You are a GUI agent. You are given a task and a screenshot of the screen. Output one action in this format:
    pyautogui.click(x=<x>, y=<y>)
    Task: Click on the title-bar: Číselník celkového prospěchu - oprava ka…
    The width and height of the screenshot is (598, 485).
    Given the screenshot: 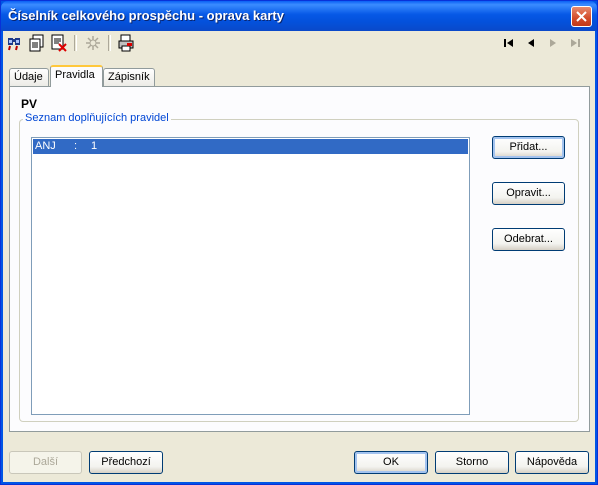 What is the action you would take?
    pyautogui.click(x=299, y=16)
    